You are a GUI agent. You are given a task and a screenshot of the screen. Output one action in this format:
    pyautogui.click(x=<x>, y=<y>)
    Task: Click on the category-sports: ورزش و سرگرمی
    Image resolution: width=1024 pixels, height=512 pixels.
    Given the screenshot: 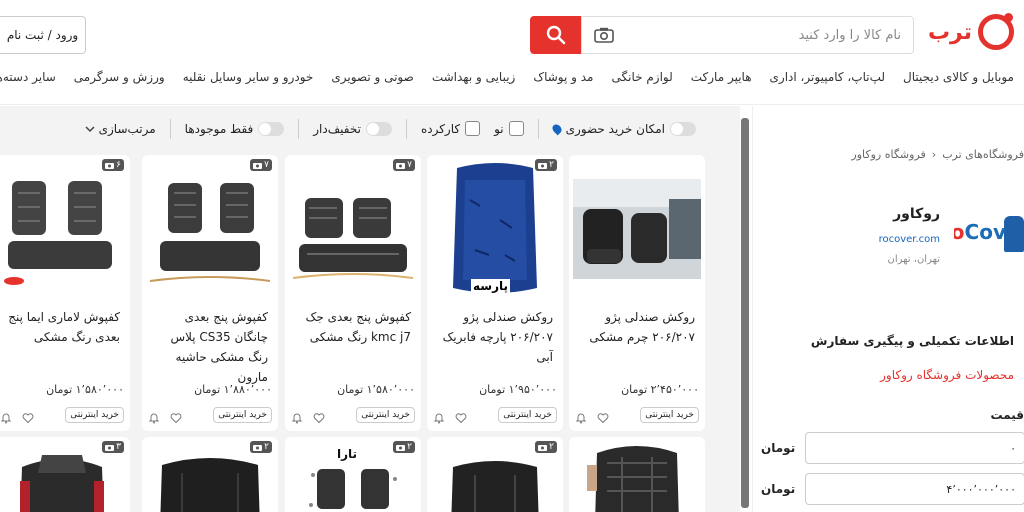 What is the action you would take?
    pyautogui.click(x=119, y=77)
    